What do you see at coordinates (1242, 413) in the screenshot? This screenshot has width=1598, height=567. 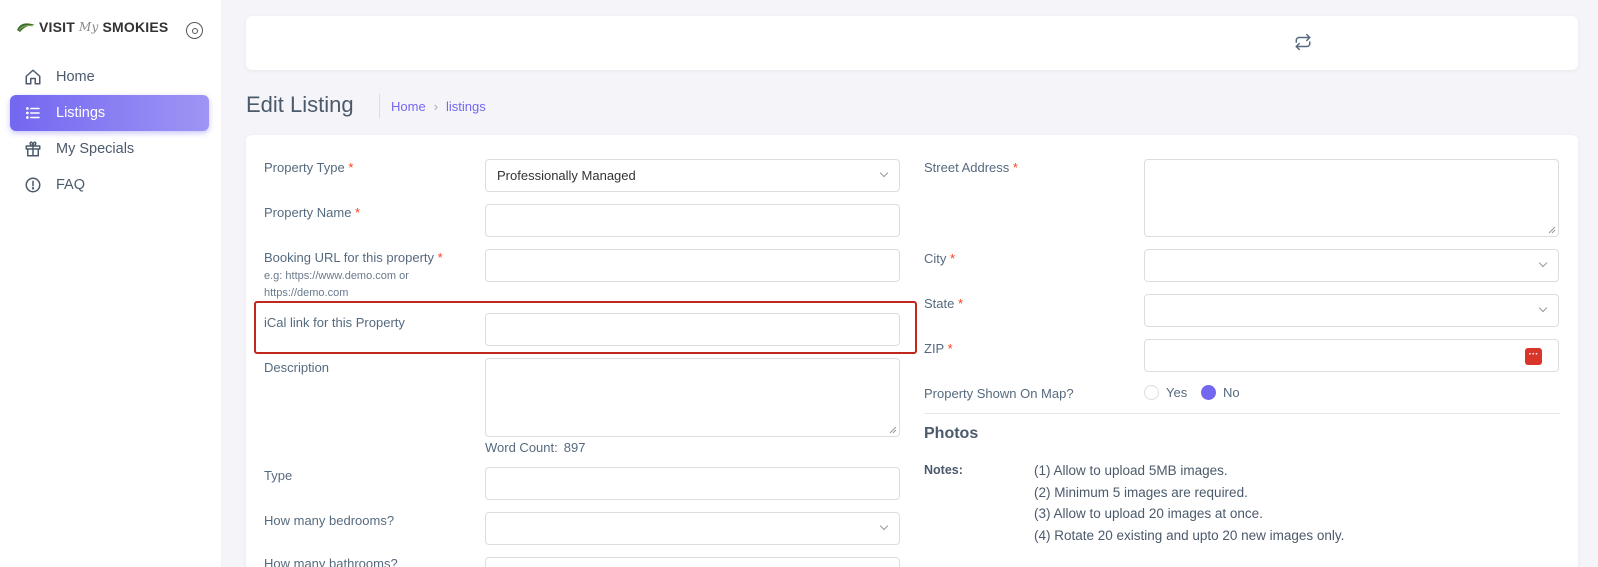 I see `section-divider` at bounding box center [1242, 413].